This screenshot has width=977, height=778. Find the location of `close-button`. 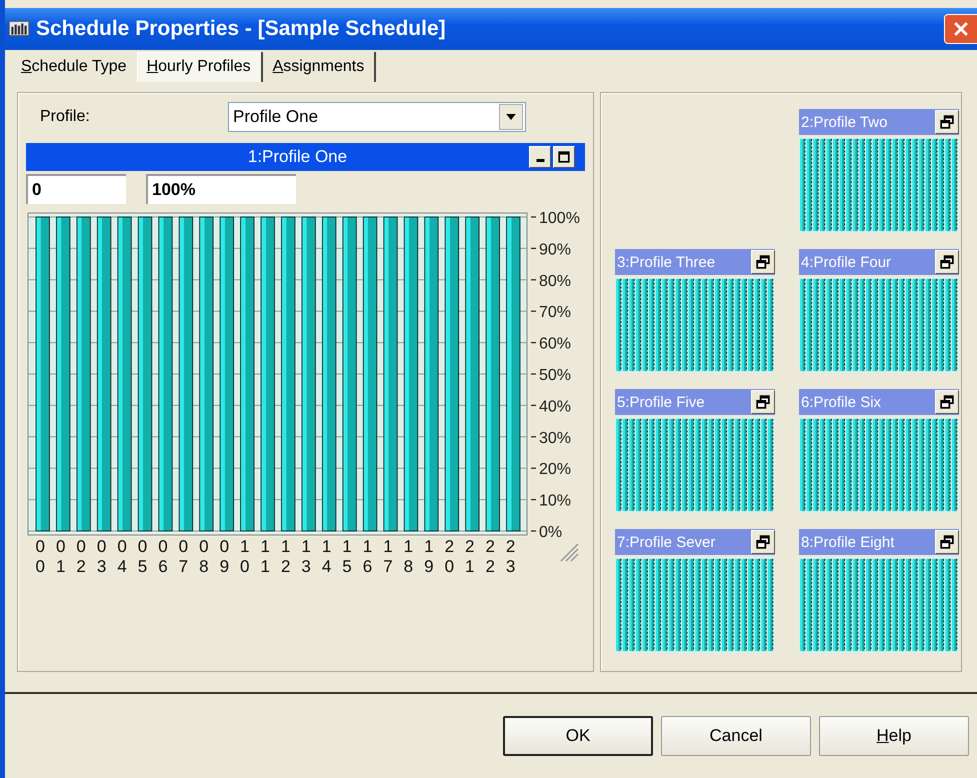

close-button is located at coordinates (960, 29).